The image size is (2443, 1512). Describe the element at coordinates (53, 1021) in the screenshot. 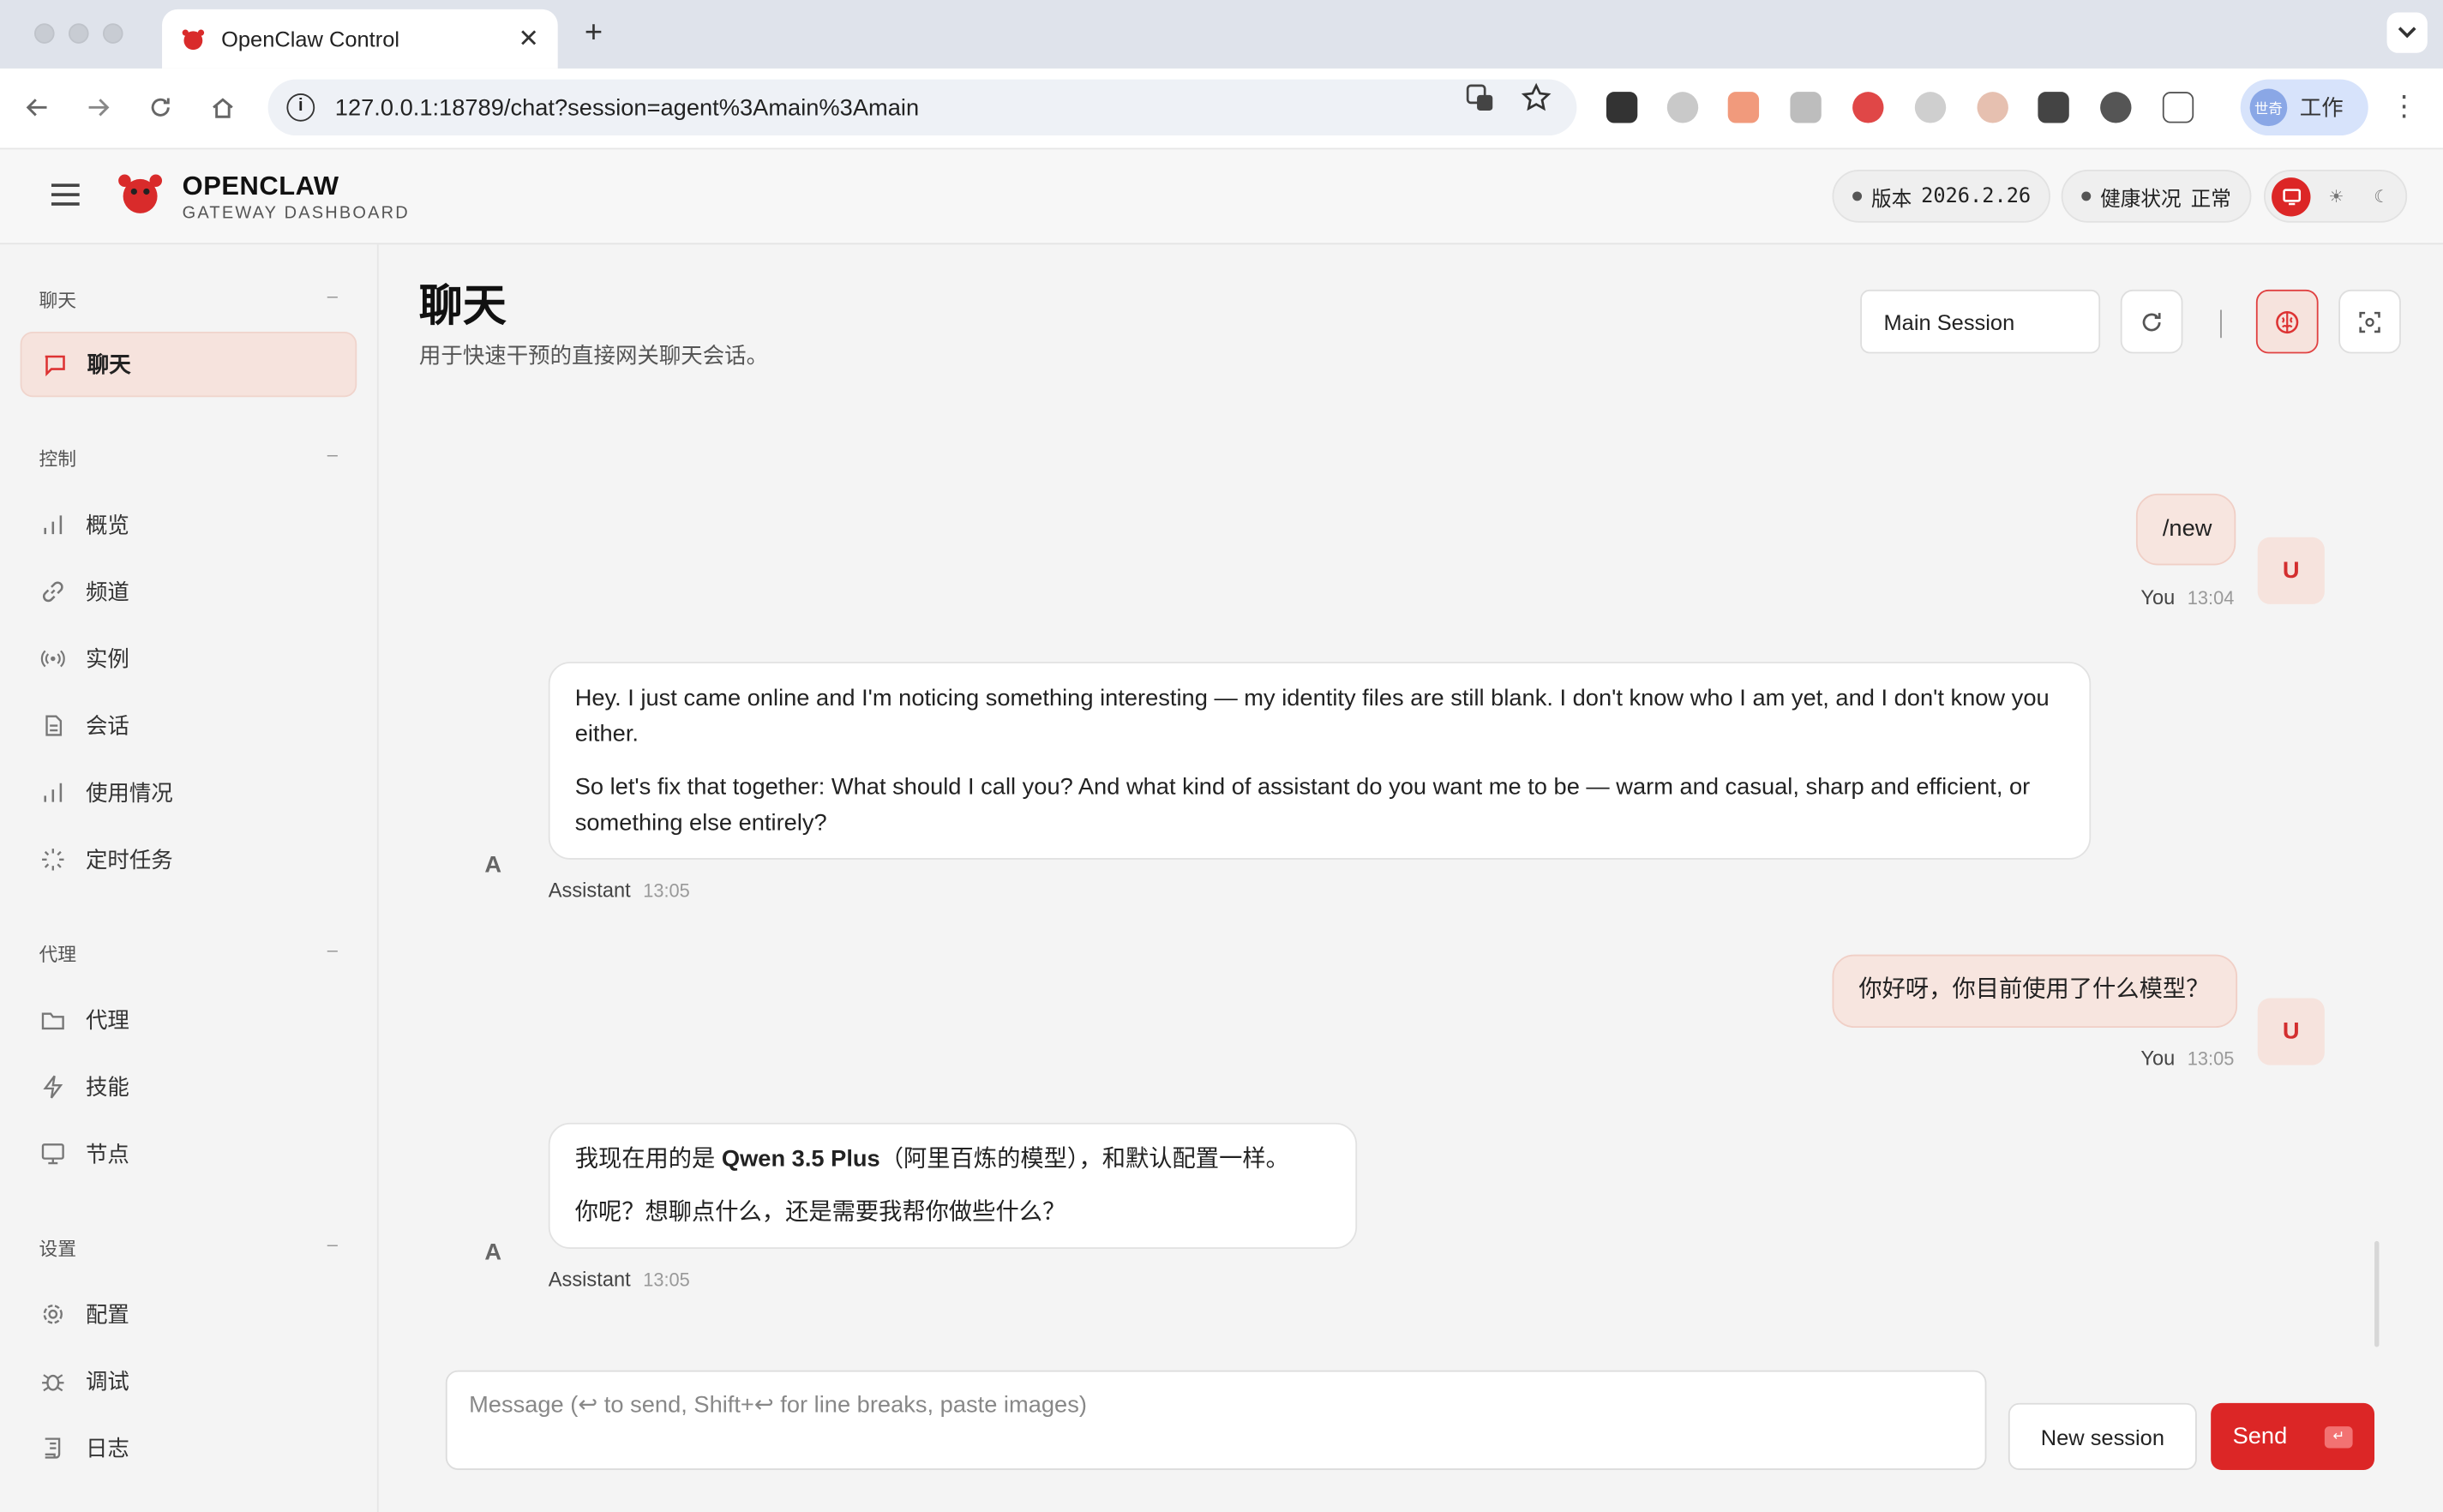

I see `folder-icon` at that location.